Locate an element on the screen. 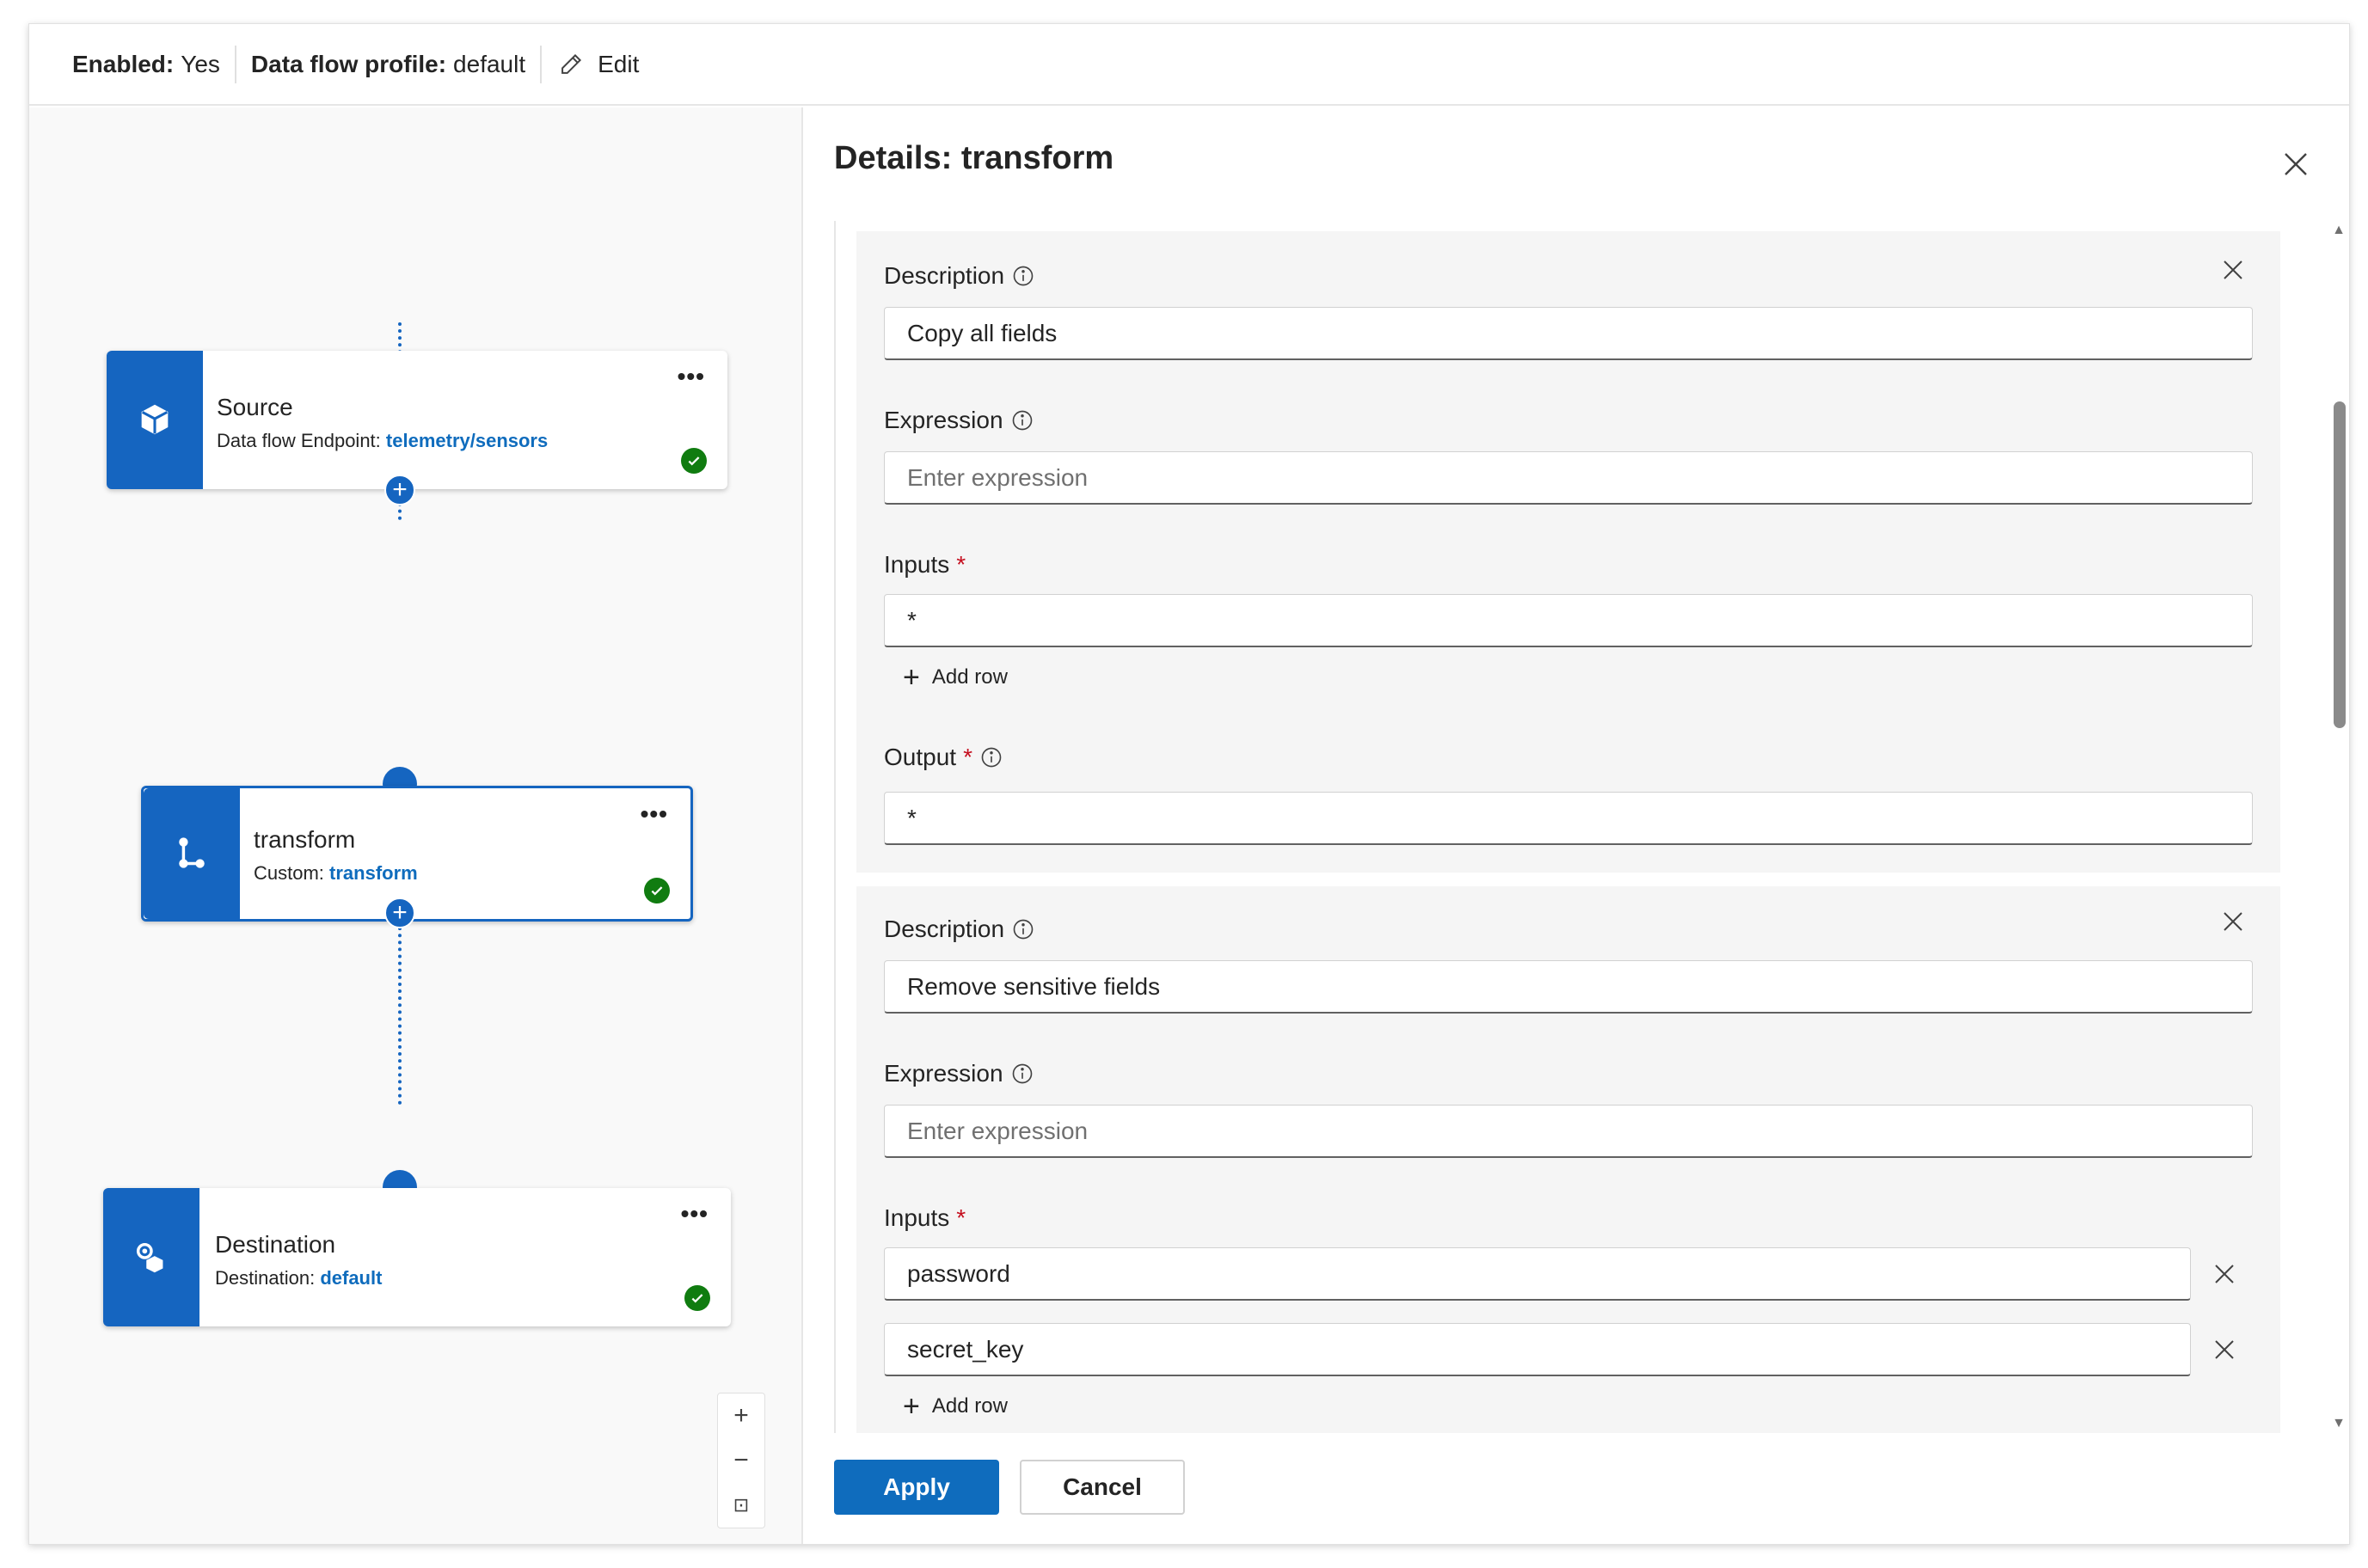 Image resolution: width=2368 pixels, height=1568 pixels. inputs-label: Inputs * is located at coordinates (925, 565).